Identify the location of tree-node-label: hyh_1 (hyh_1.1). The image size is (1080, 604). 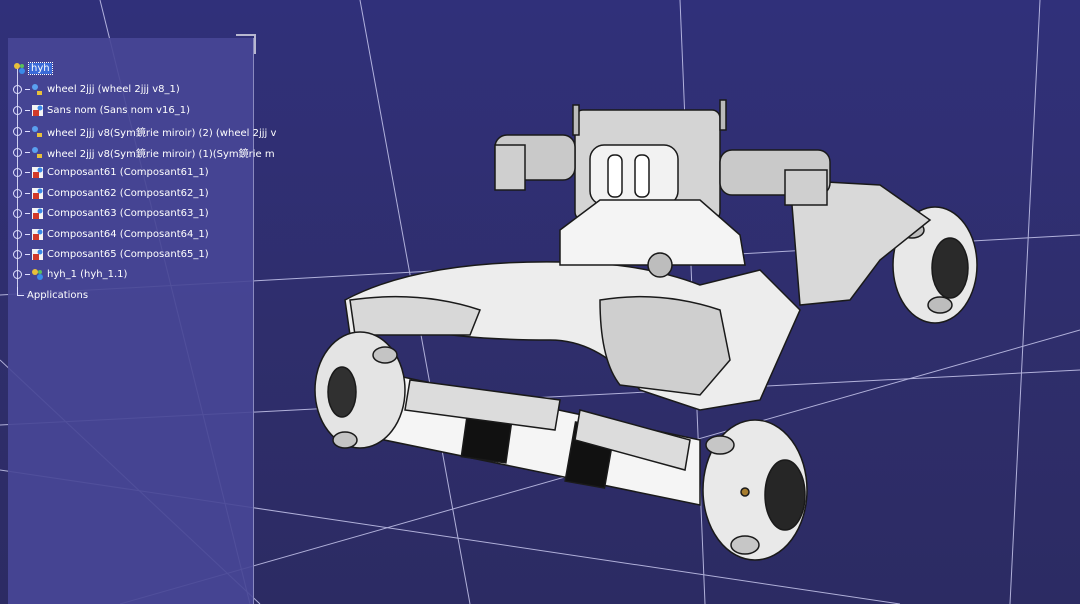
(87, 274).